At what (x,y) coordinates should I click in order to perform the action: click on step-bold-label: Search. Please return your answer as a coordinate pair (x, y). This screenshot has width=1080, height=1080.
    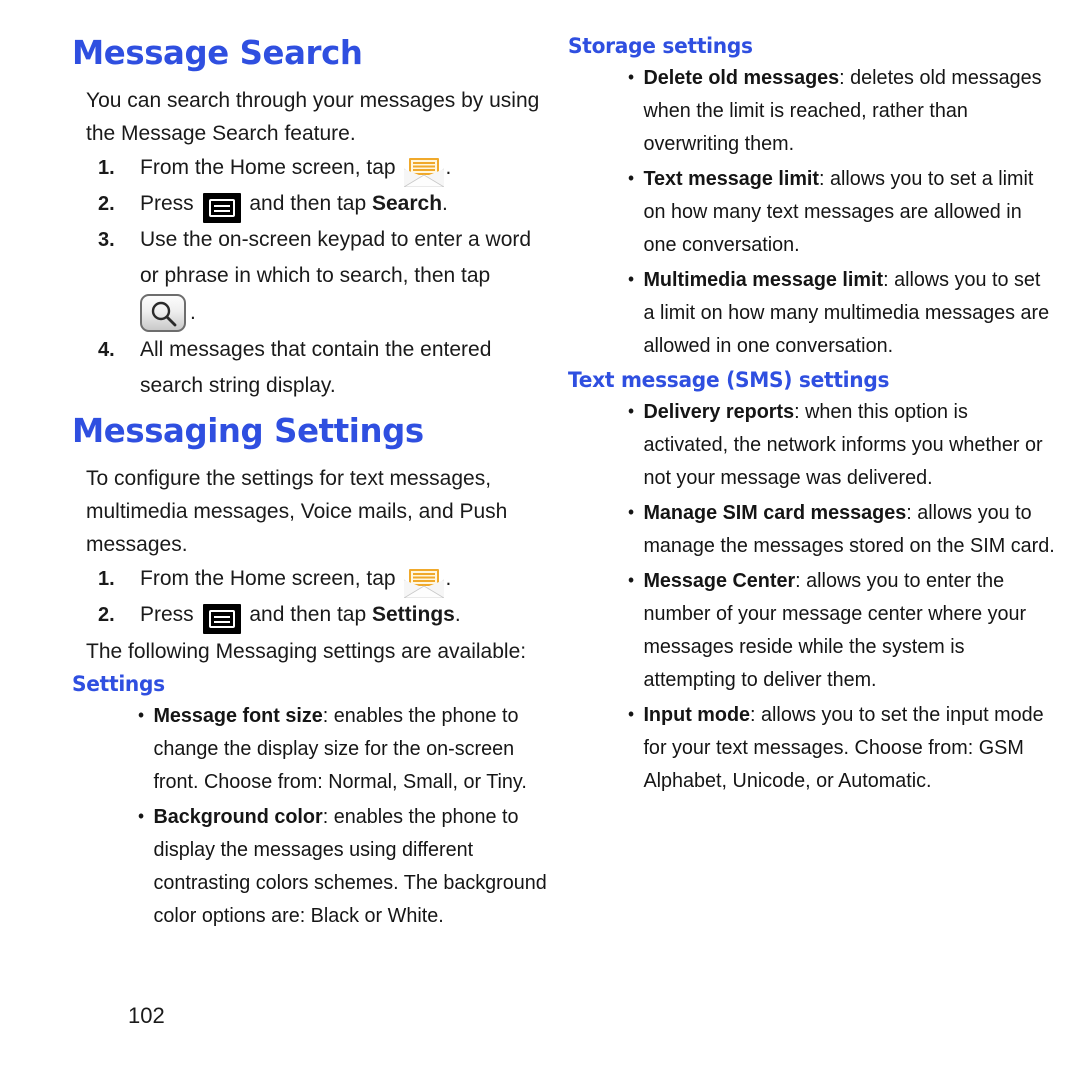
    Looking at the image, I should click on (407, 203).